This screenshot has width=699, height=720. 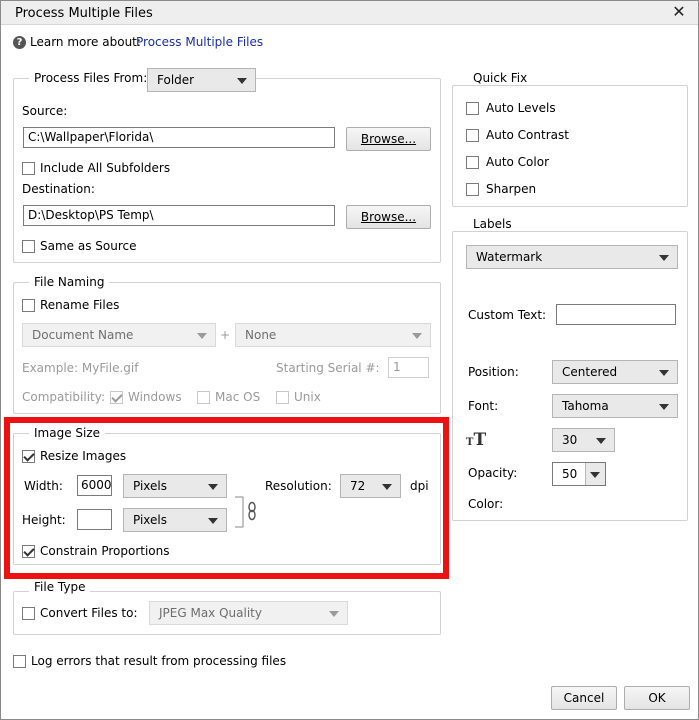 What do you see at coordinates (492, 224) in the screenshot?
I see `labels-legend: Labels` at bounding box center [492, 224].